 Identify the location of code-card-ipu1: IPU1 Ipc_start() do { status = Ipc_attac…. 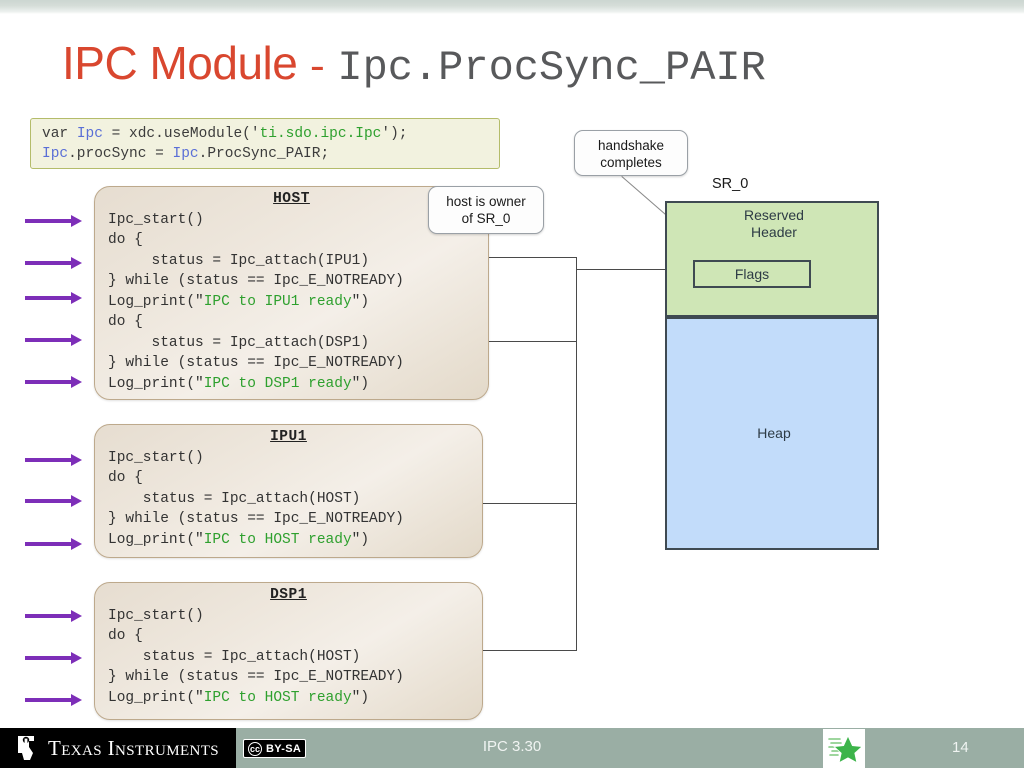
(288, 491).